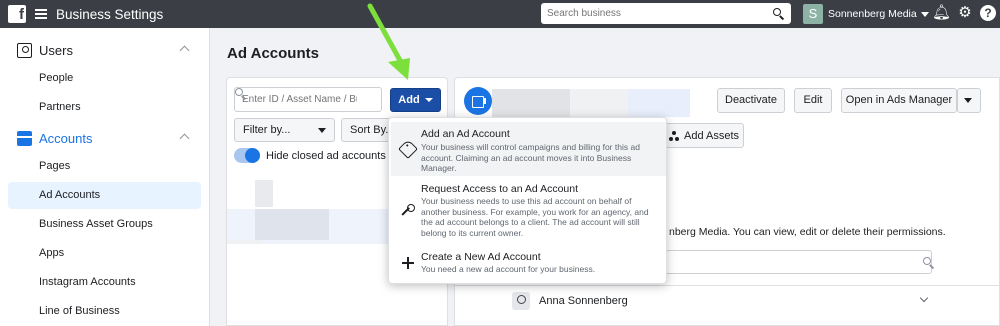 This screenshot has width=1000, height=326. I want to click on people-icon, so click(674, 135).